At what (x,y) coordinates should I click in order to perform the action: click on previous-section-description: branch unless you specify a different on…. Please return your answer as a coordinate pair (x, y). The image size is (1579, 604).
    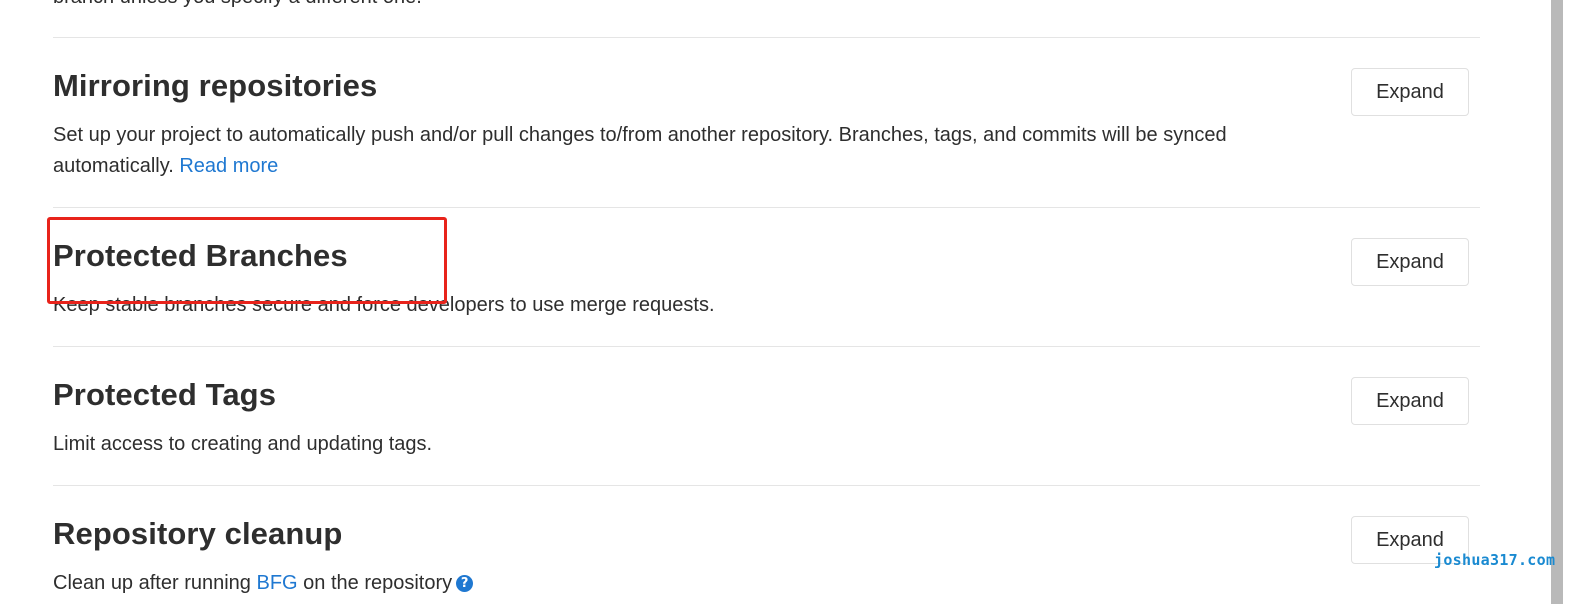
    Looking at the image, I should click on (237, 4).